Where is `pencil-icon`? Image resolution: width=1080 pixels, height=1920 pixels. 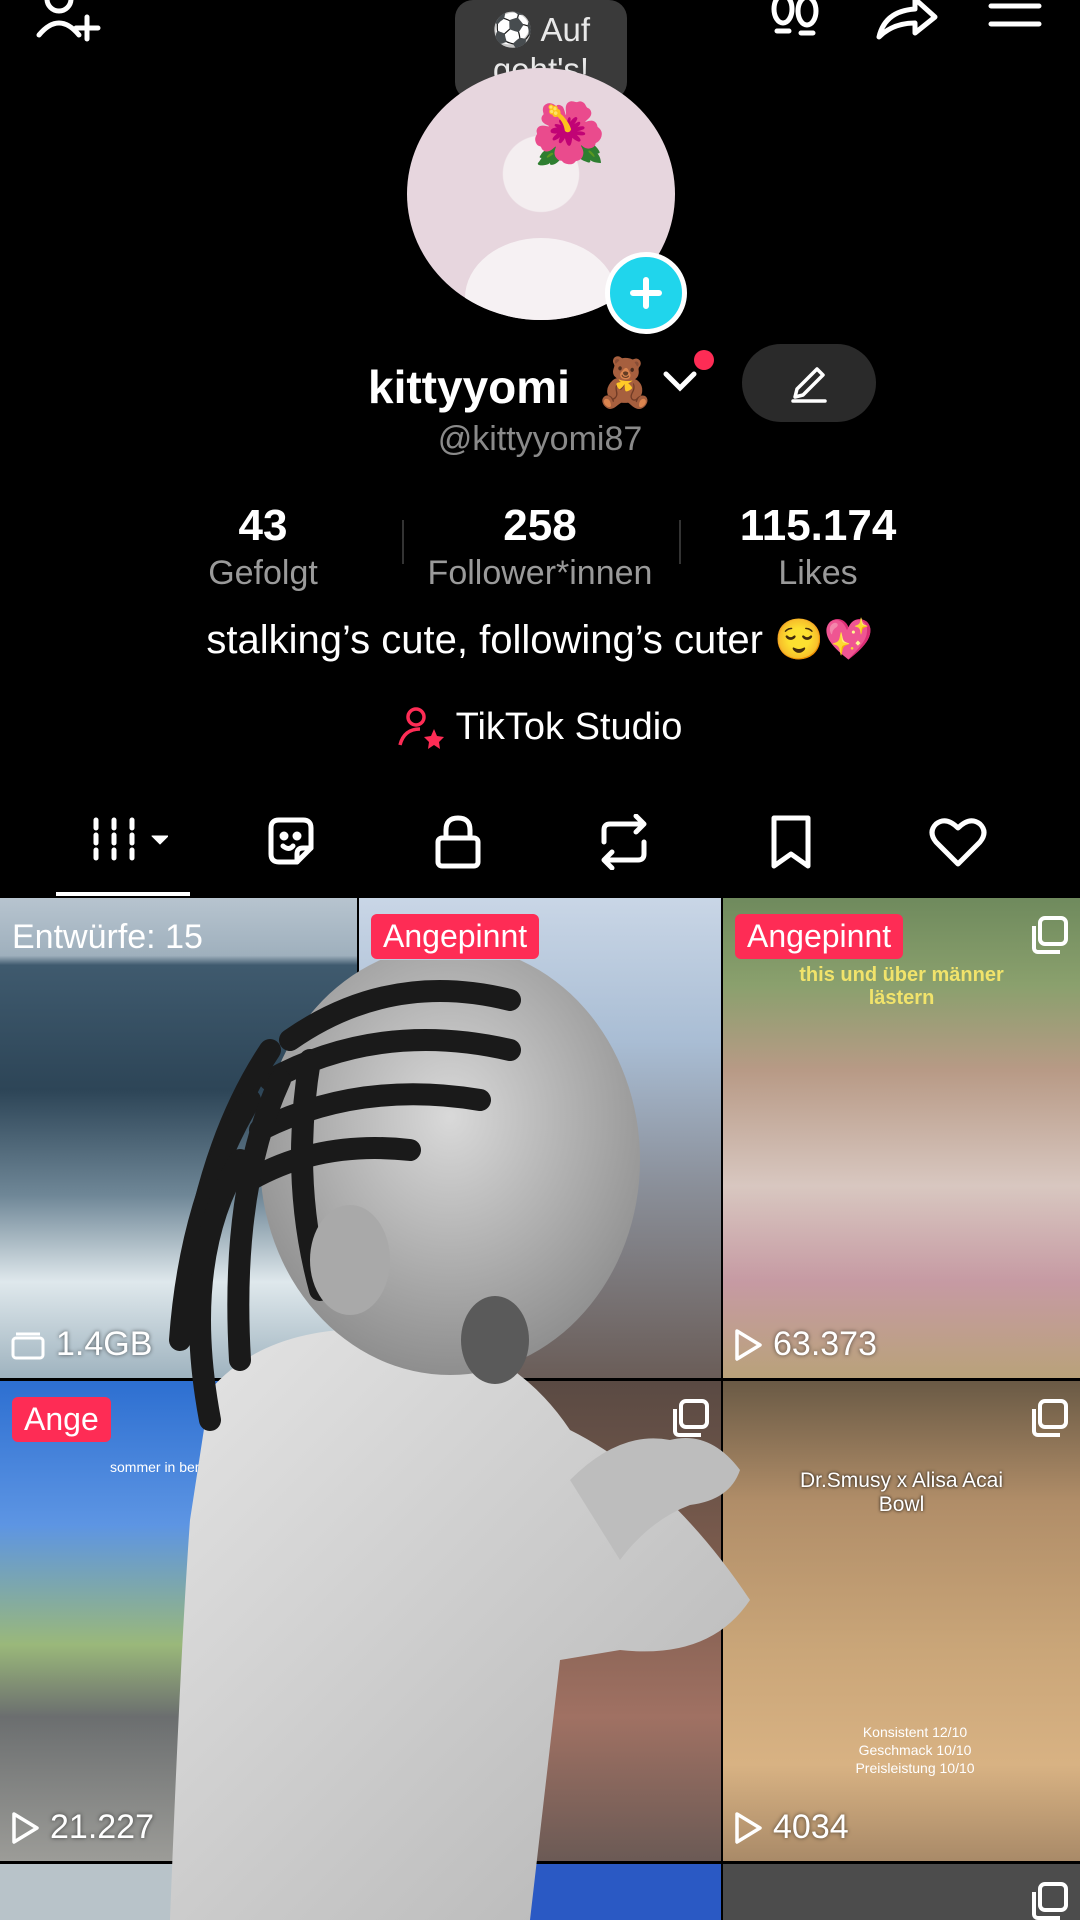 pencil-icon is located at coordinates (809, 385).